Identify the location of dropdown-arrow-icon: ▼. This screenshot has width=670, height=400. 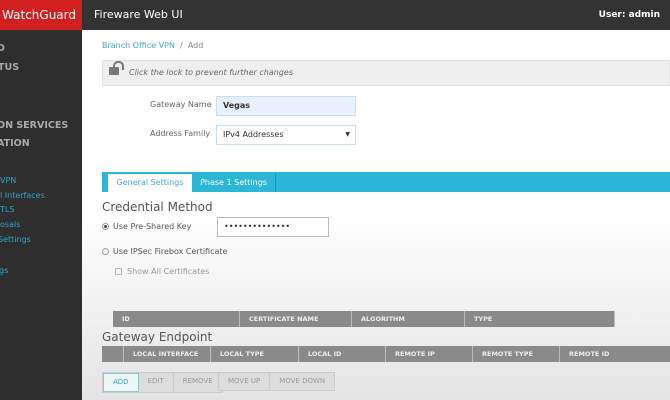
(347, 134).